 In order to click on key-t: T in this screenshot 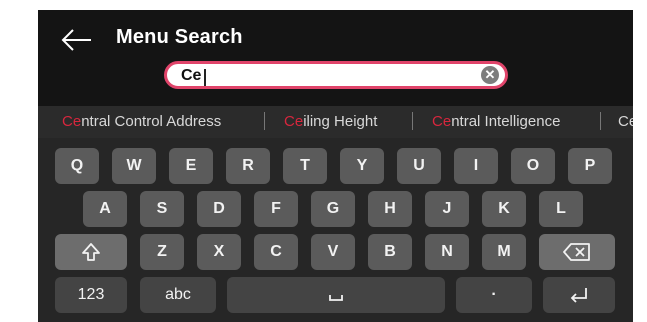, I will do `click(305, 166)`.